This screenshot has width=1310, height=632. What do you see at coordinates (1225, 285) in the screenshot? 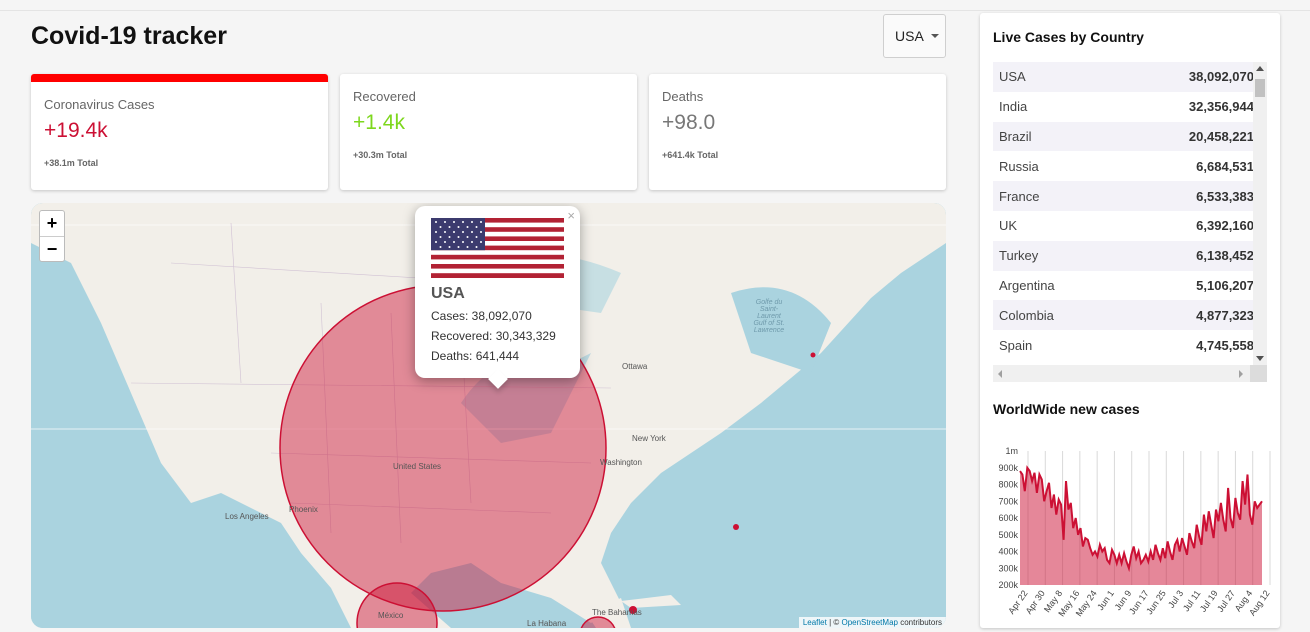
I see `country-cases: 5,106,207` at bounding box center [1225, 285].